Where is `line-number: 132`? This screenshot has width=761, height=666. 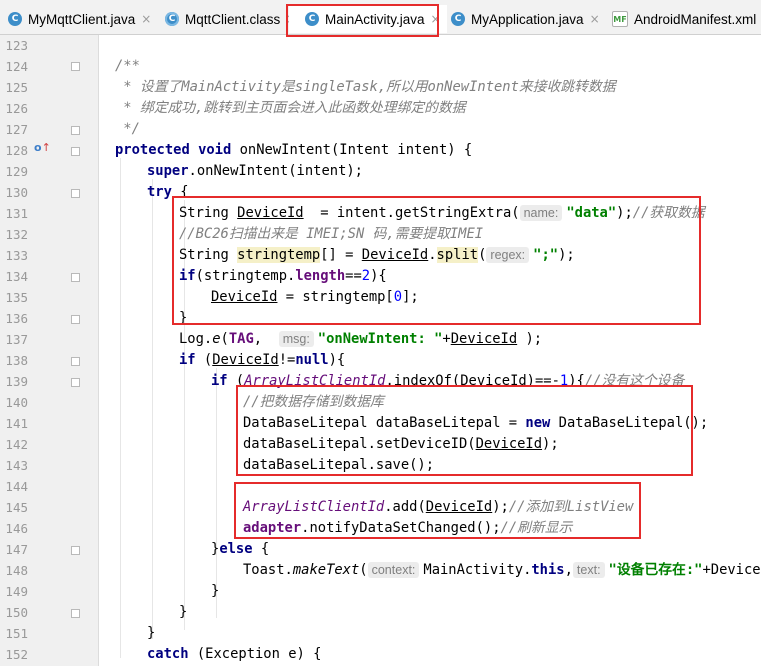
line-number: 132 is located at coordinates (16, 234).